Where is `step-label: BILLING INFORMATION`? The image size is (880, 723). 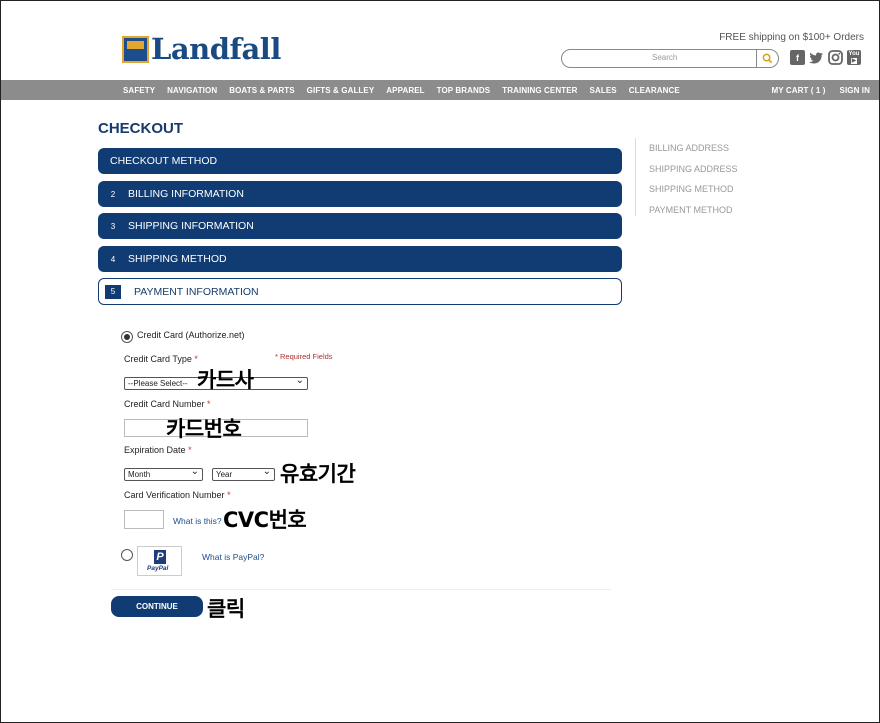 step-label: BILLING INFORMATION is located at coordinates (186, 194).